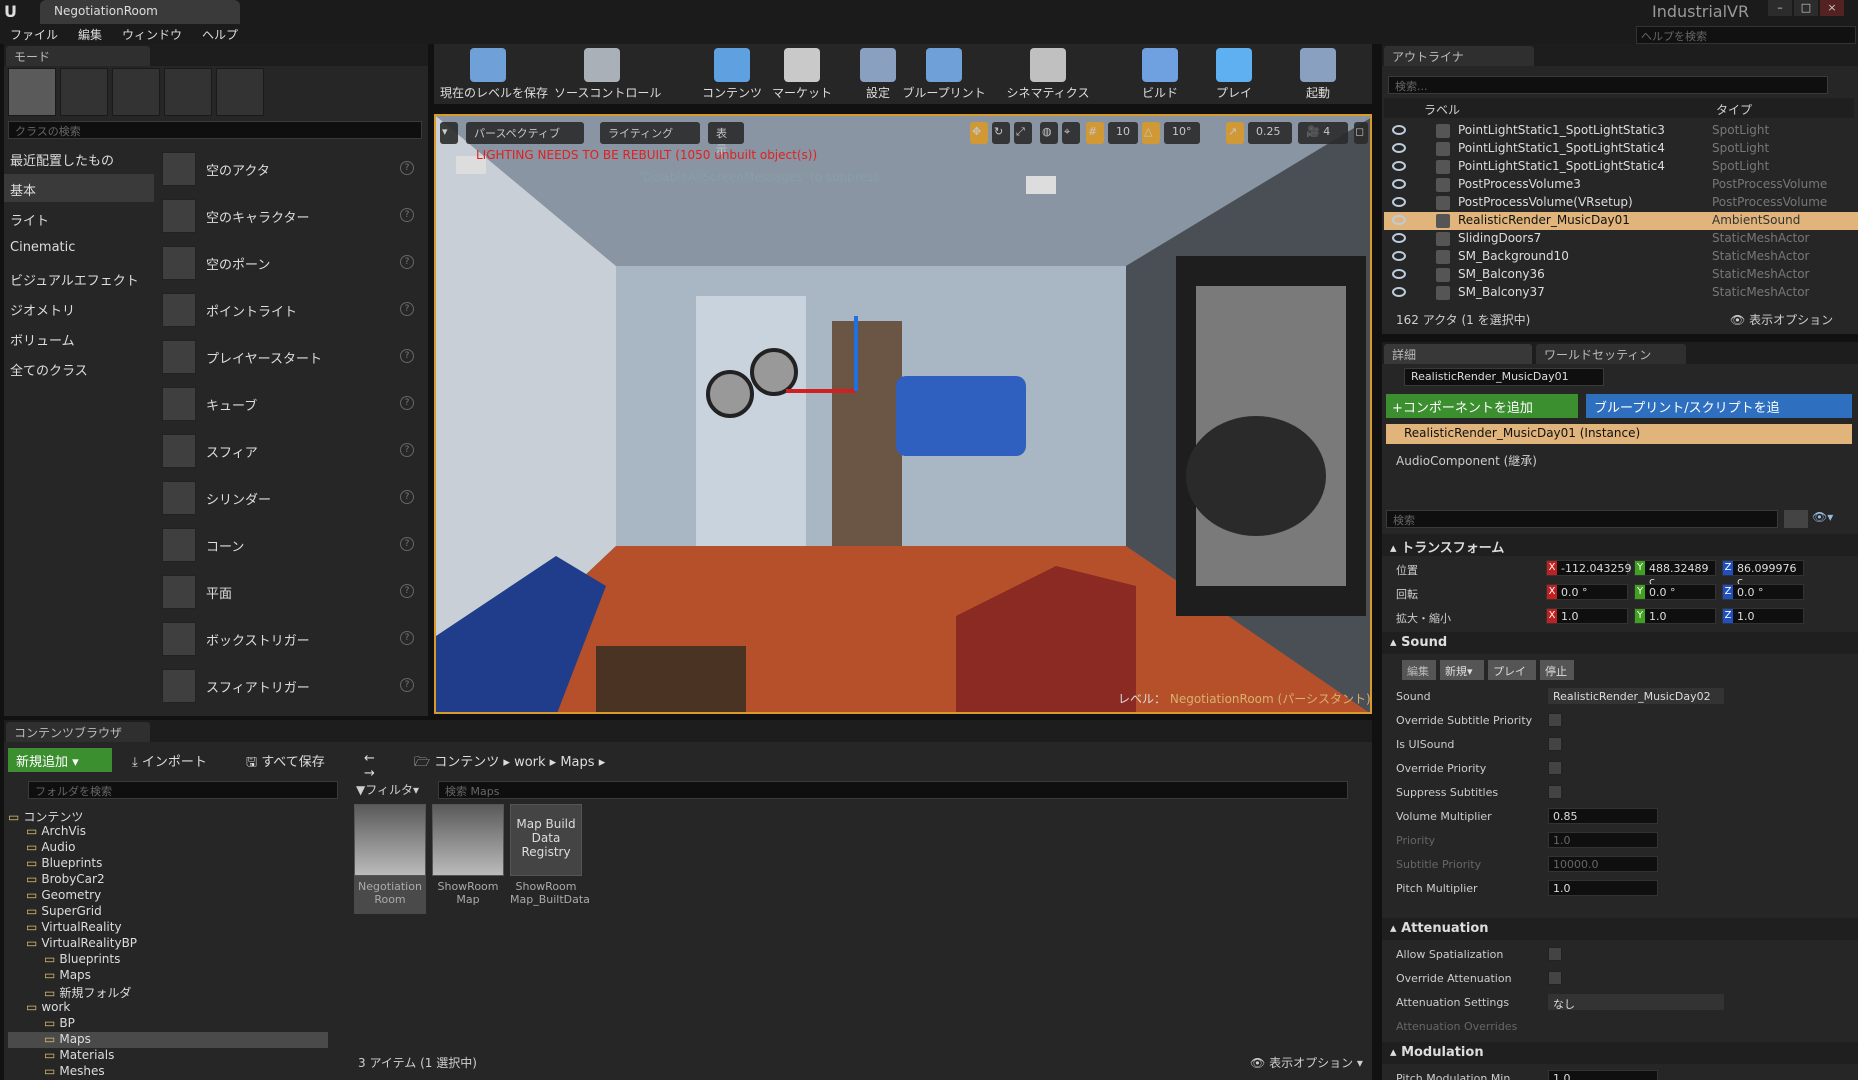  I want to click on sound-play-button: プレイ, so click(1512, 670).